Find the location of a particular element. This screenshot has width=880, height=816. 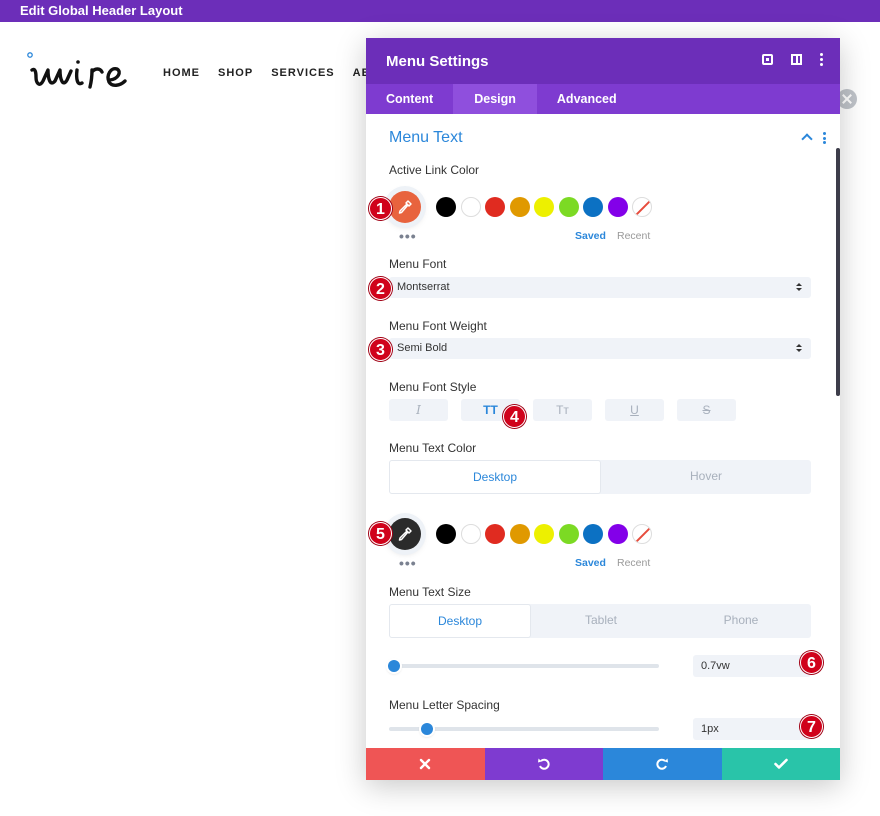

menu-font-value: Montserrat is located at coordinates (423, 287).